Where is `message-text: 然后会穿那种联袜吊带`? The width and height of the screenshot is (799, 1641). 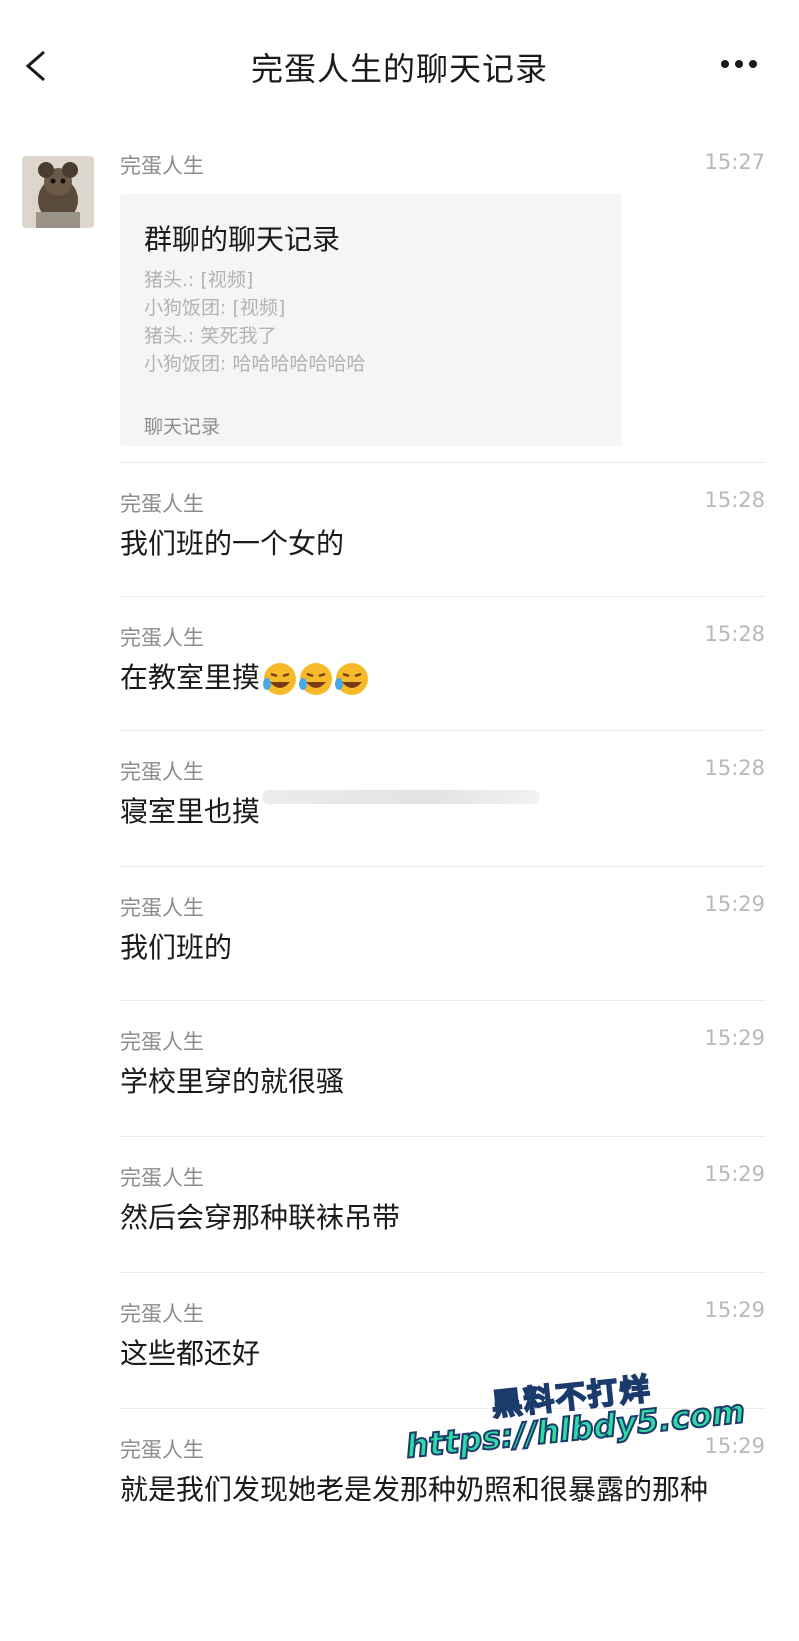
message-text: 然后会穿那种联袜吊带 is located at coordinates (260, 1217).